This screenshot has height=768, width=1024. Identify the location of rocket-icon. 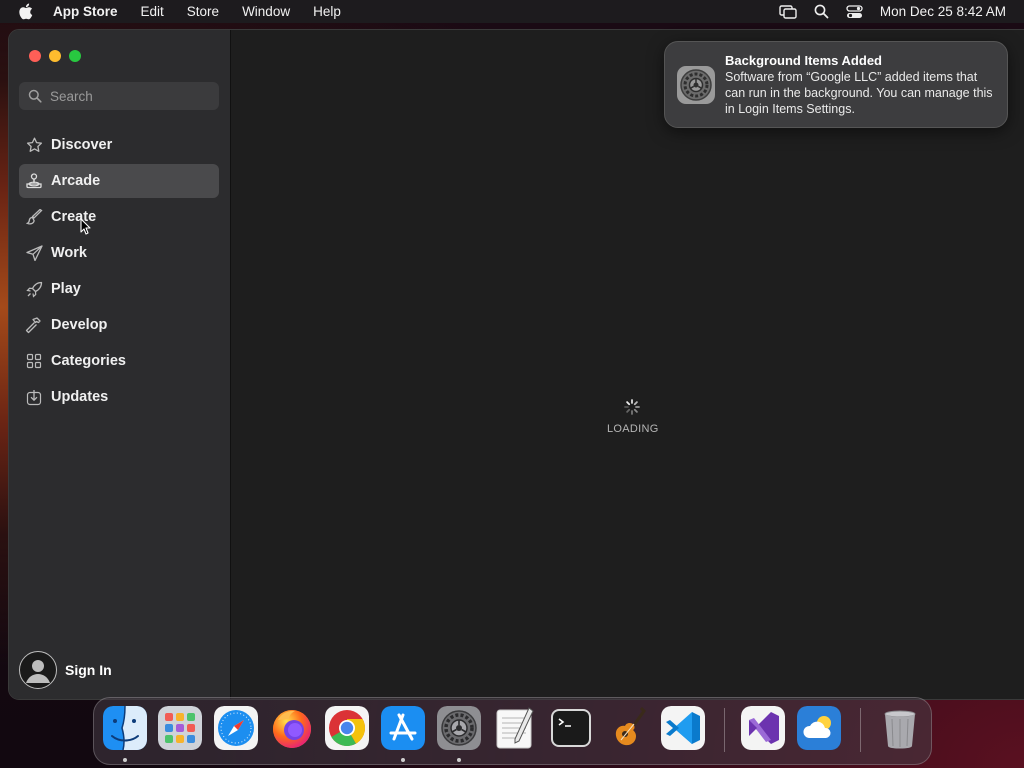
(34, 289).